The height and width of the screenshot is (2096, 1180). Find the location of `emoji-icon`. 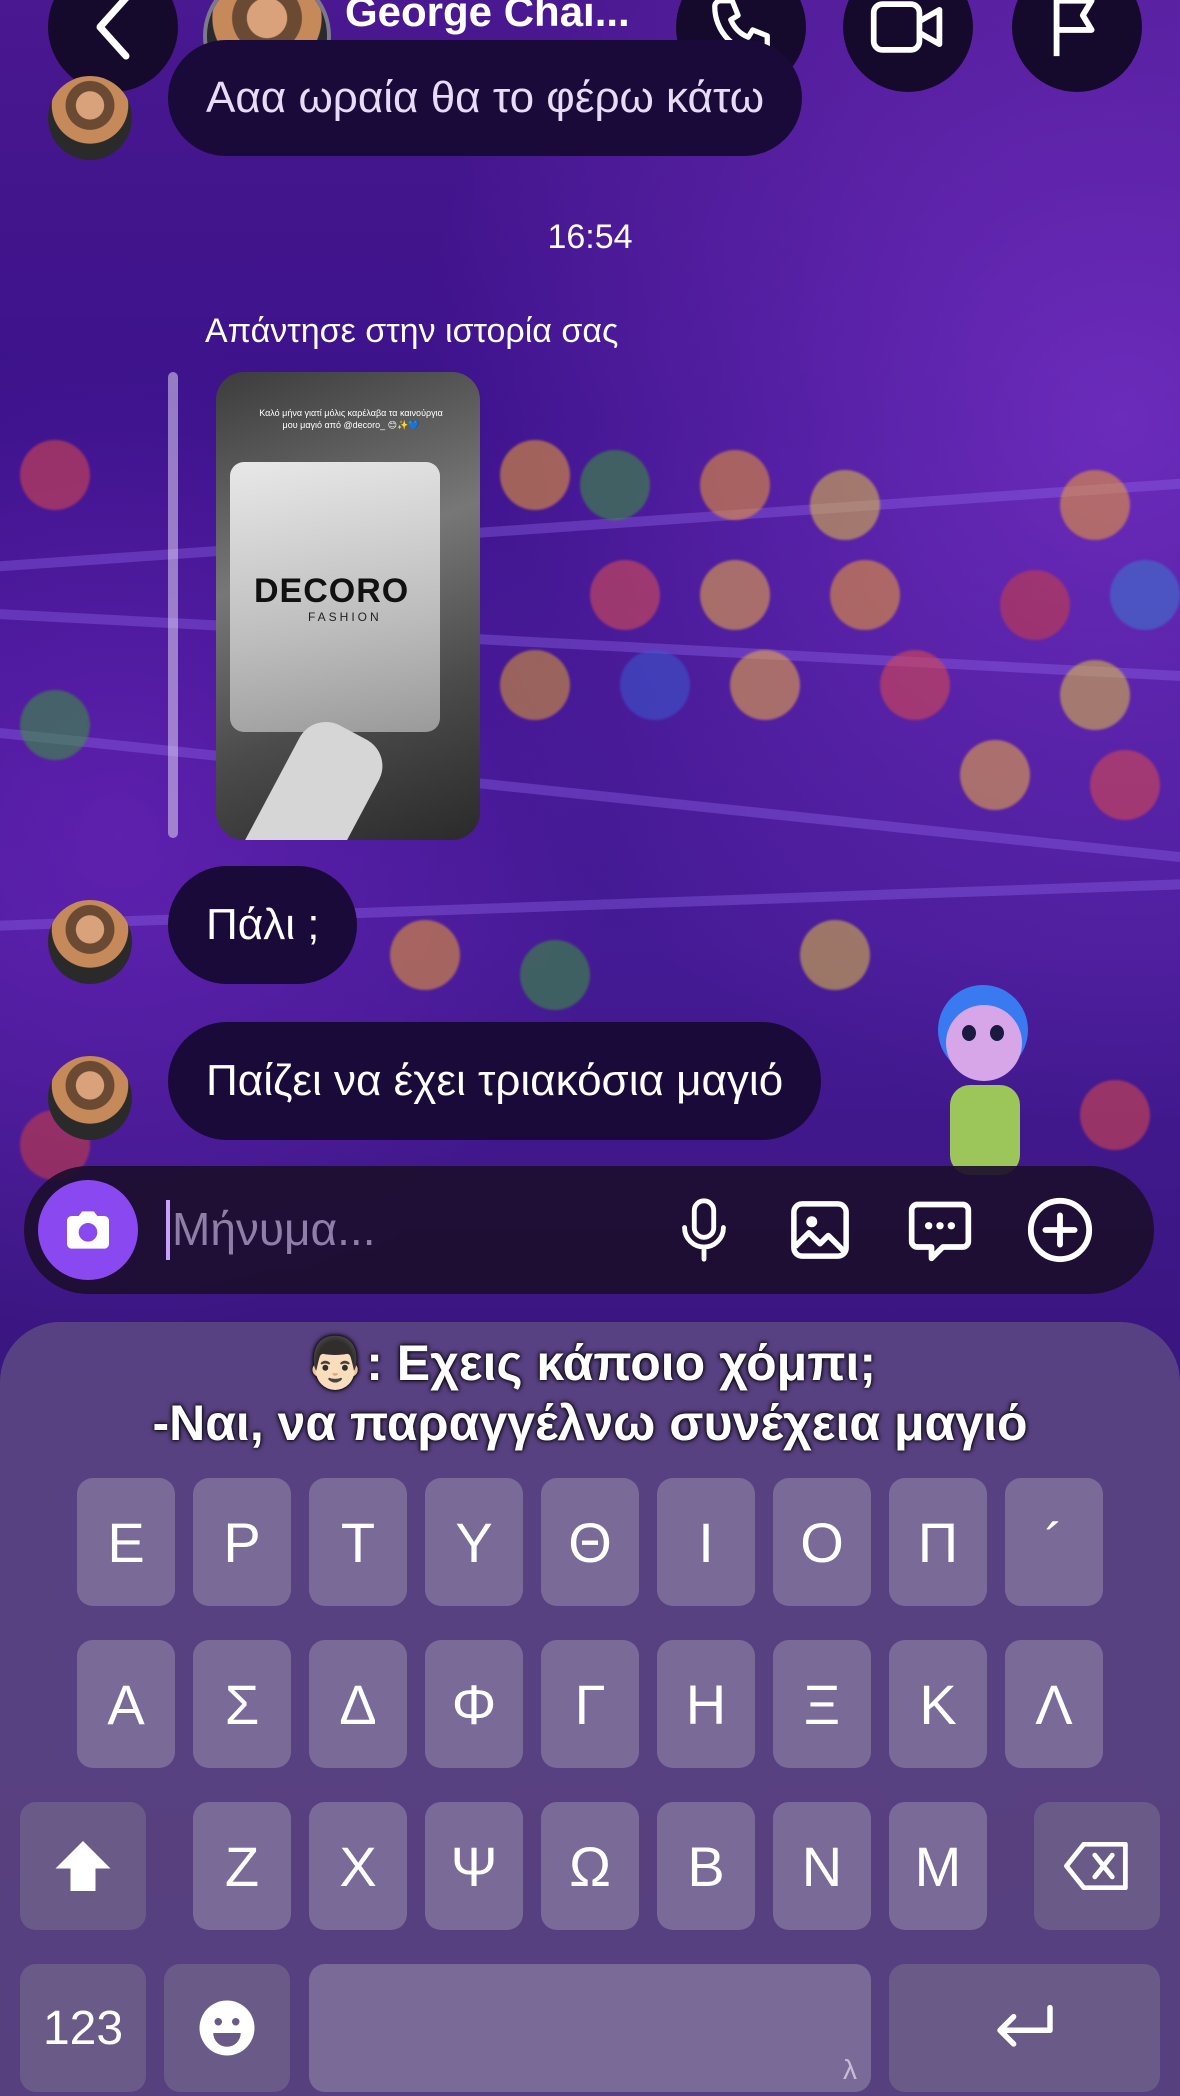

emoji-icon is located at coordinates (227, 2028).